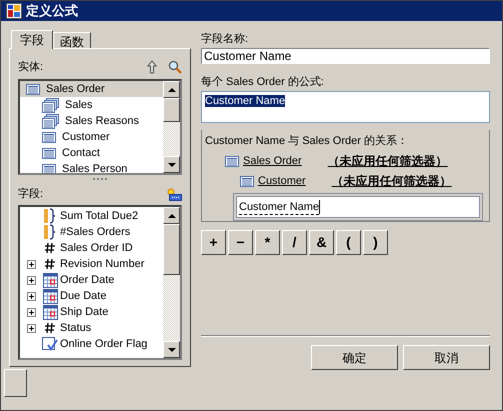  What do you see at coordinates (91, 121) in the screenshot?
I see `entity-item: Sales Reasons` at bounding box center [91, 121].